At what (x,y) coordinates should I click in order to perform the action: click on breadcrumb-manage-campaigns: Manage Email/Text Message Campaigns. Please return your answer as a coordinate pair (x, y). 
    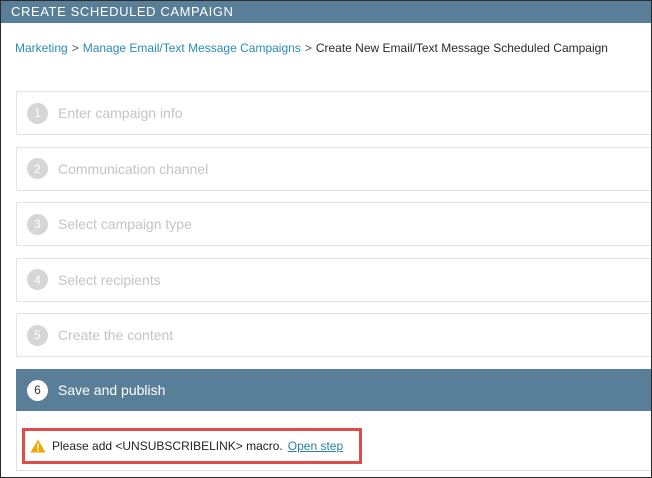
    Looking at the image, I should click on (192, 48).